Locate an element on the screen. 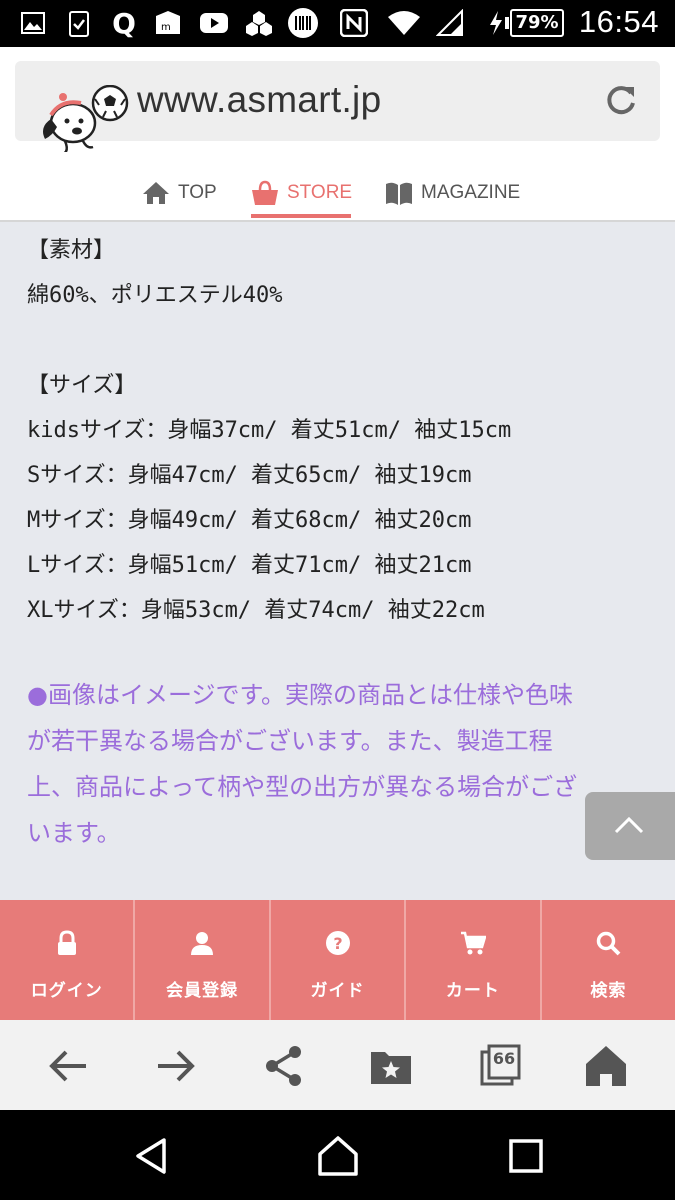 The width and height of the screenshot is (675, 1200). back-arrow-icon is located at coordinates (68, 1066).